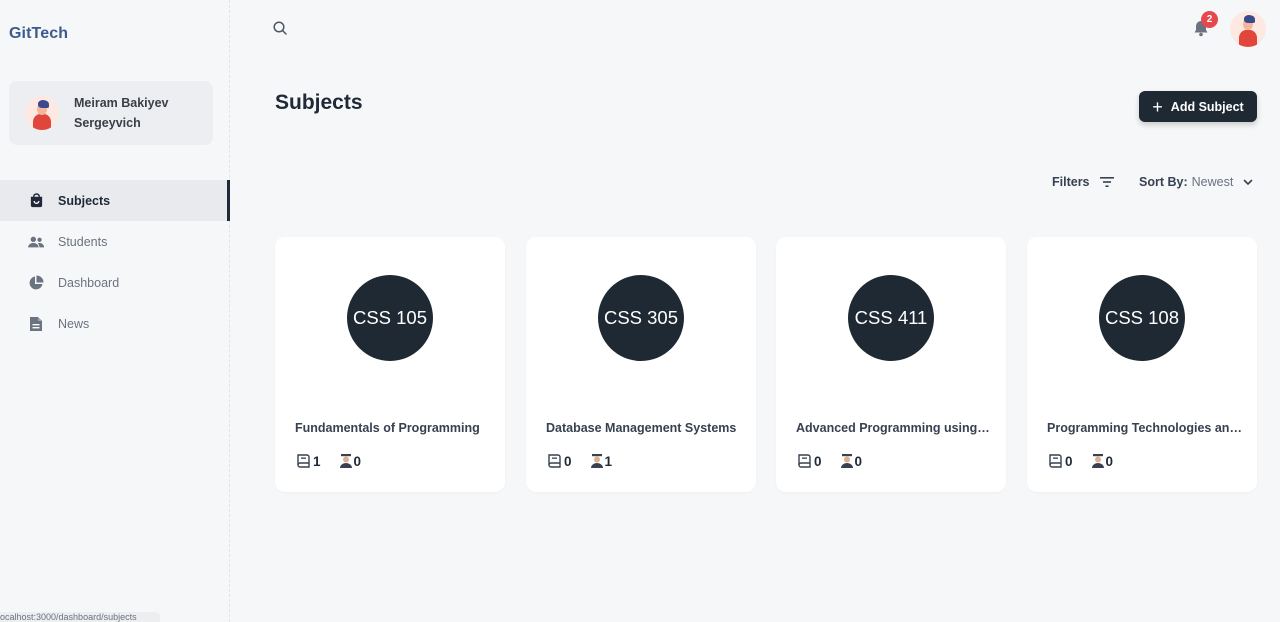  What do you see at coordinates (36, 242) in the screenshot?
I see `users-icon` at bounding box center [36, 242].